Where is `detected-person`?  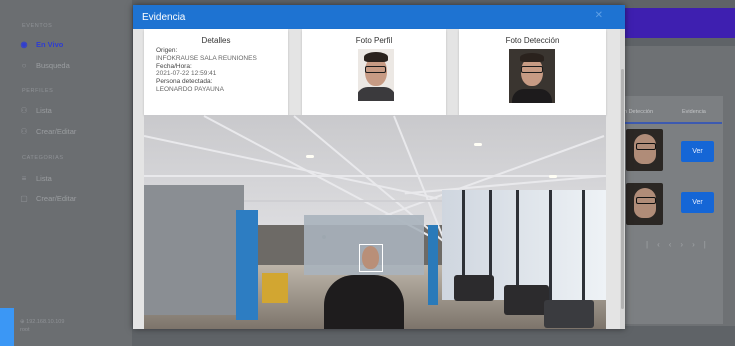 detected-person is located at coordinates (364, 302).